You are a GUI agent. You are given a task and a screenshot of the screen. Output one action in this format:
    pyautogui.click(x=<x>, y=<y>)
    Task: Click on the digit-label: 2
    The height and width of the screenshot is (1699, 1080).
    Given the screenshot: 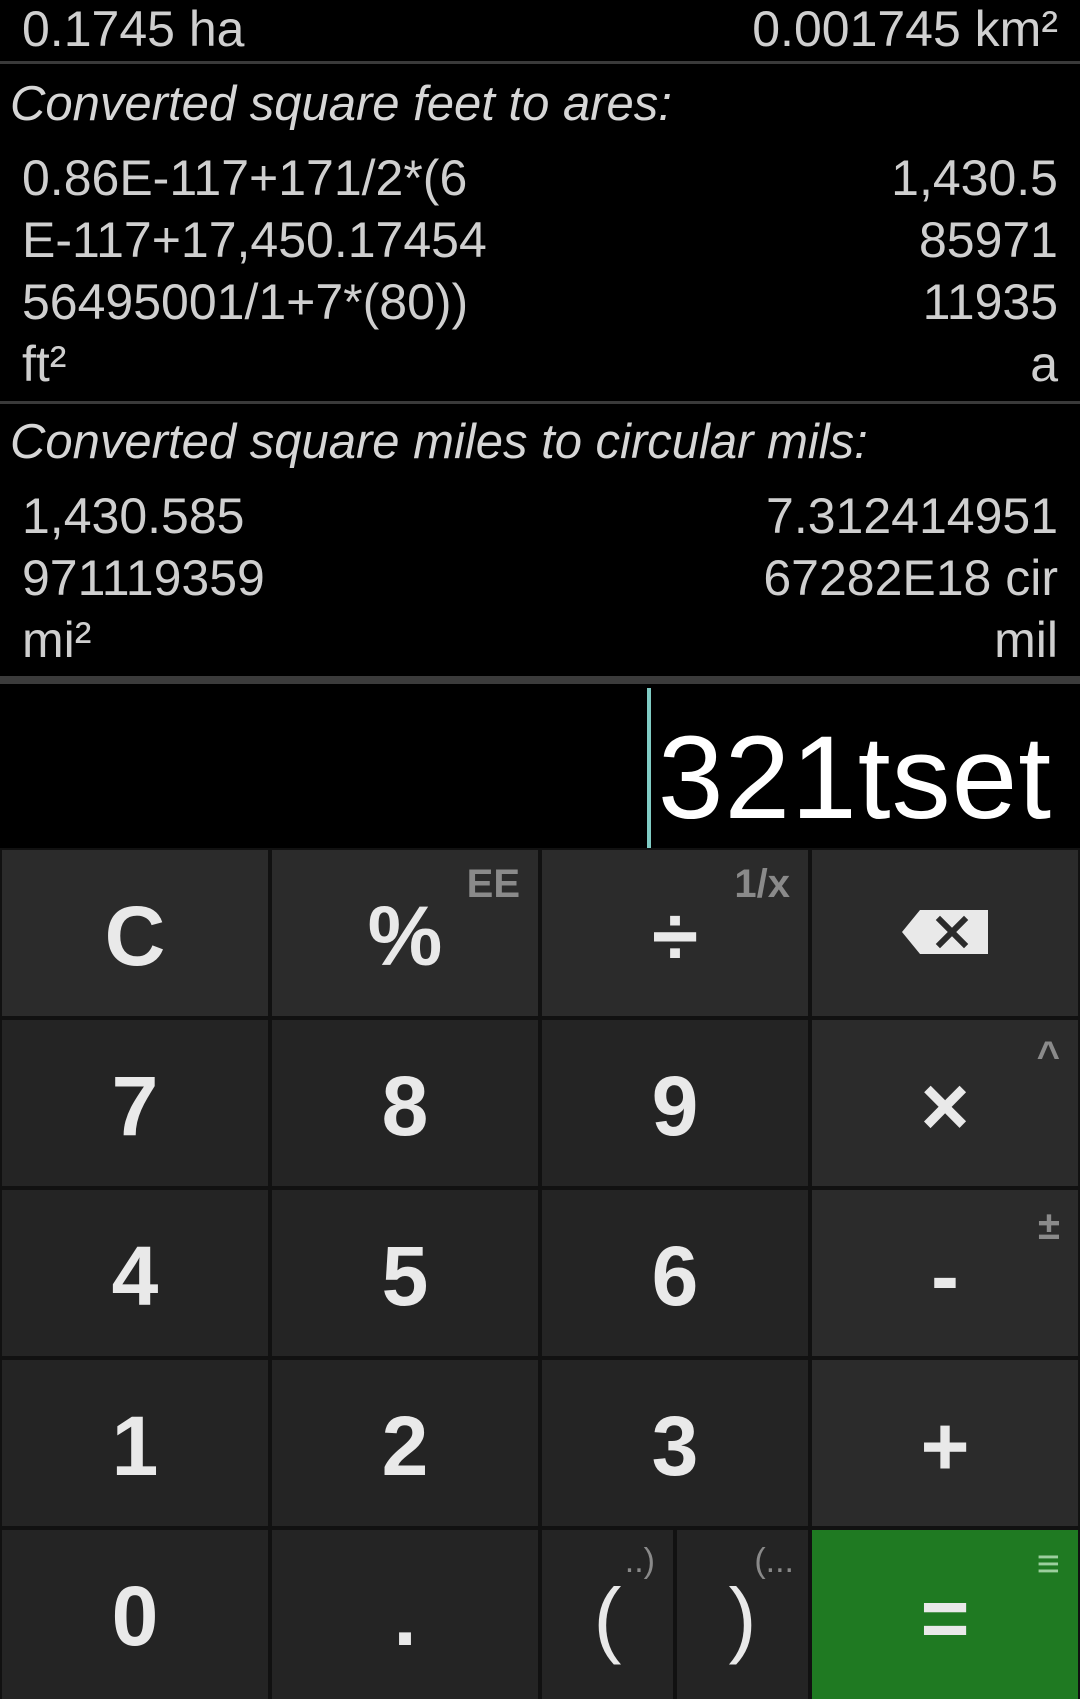 What is the action you would take?
    pyautogui.click(x=405, y=1446)
    